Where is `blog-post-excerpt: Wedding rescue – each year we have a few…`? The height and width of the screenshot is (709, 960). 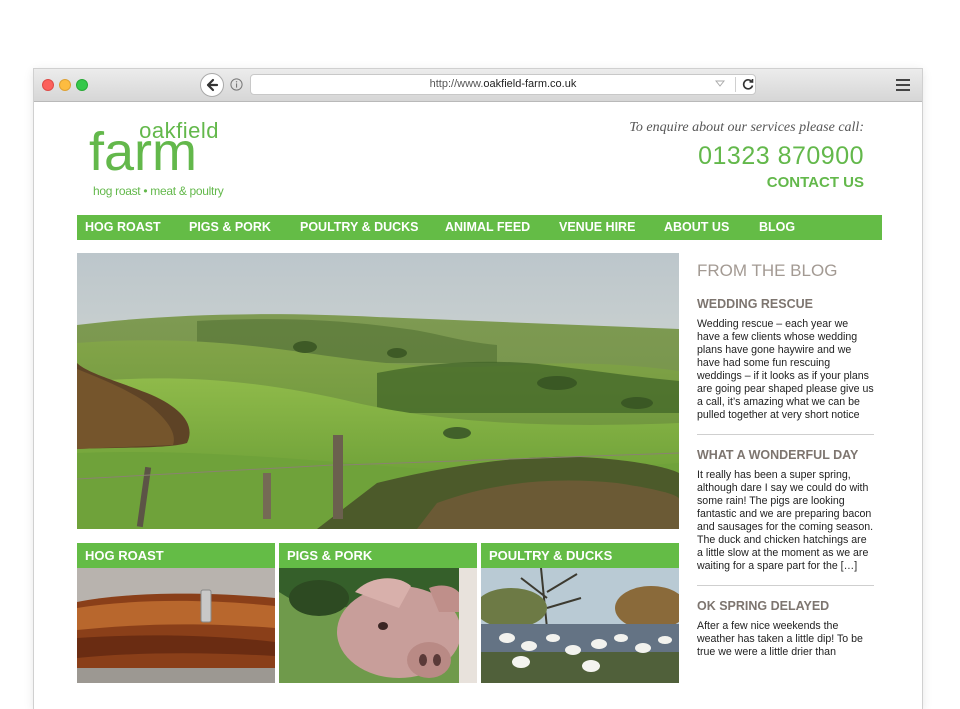 blog-post-excerpt: Wedding rescue – each year we have a few… is located at coordinates (785, 369).